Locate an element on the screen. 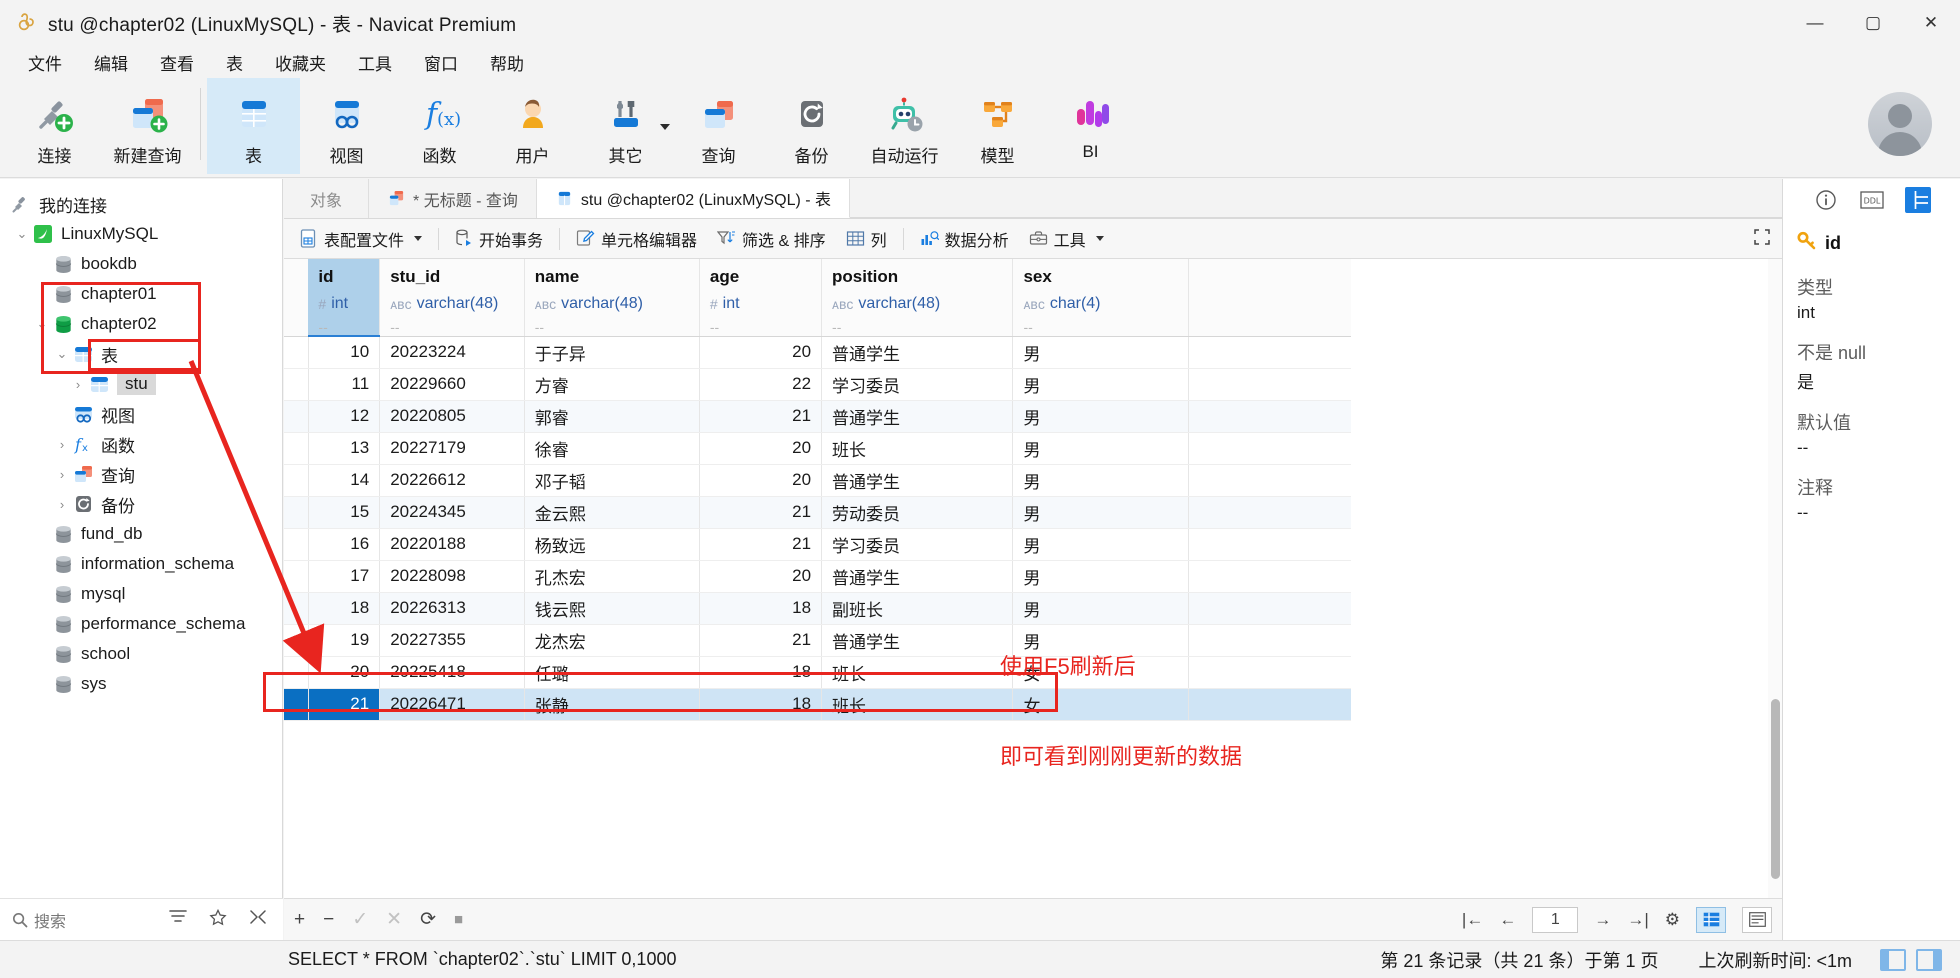 This screenshot has width=1960, height=978. chevron-down-icon is located at coordinates (665, 127).